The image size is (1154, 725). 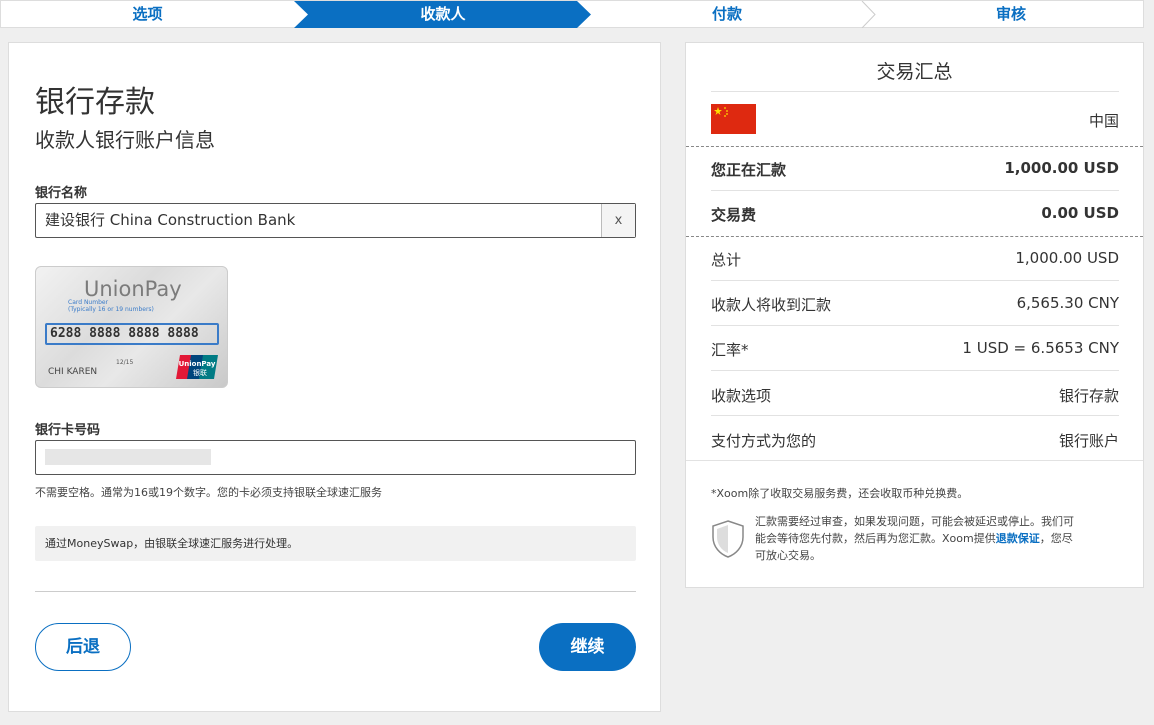 What do you see at coordinates (868, 14) in the screenshot?
I see `step-chevron-icon` at bounding box center [868, 14].